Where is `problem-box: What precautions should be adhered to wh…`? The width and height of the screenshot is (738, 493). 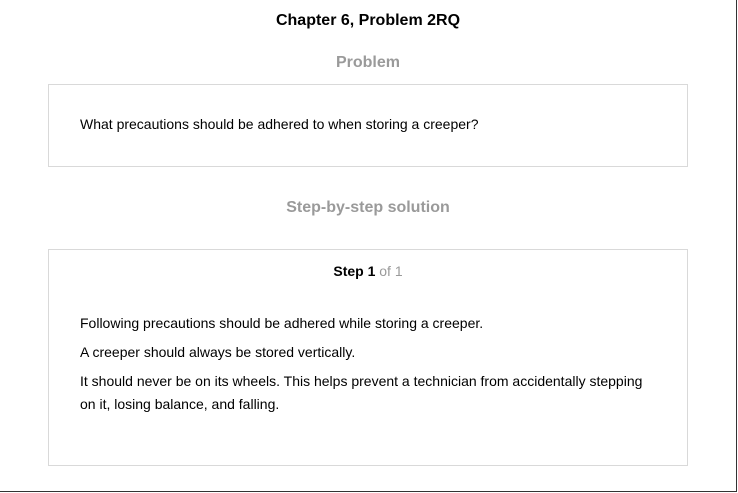
problem-box: What precautions should be adhered to wh… is located at coordinates (368, 125).